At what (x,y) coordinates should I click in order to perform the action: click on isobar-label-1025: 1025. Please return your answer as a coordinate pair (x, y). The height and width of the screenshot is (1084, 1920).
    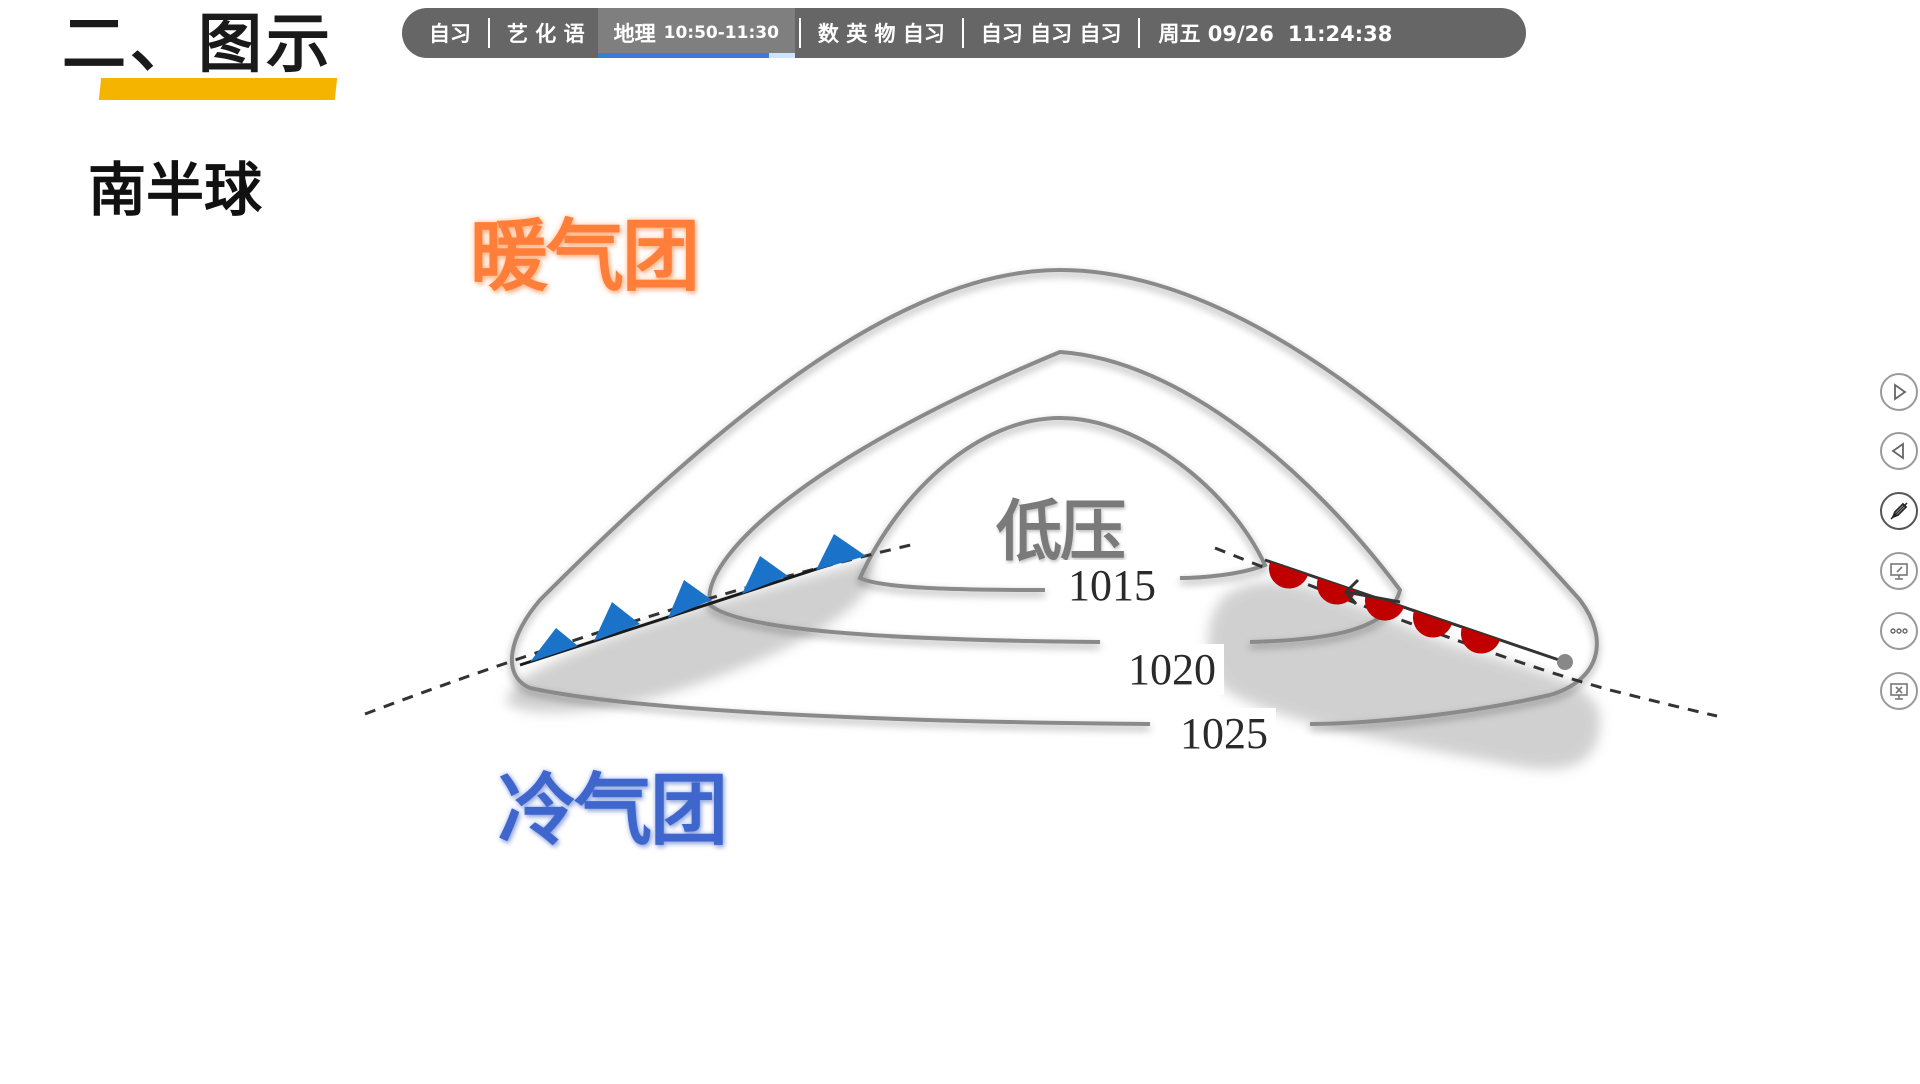
    Looking at the image, I should click on (1224, 733).